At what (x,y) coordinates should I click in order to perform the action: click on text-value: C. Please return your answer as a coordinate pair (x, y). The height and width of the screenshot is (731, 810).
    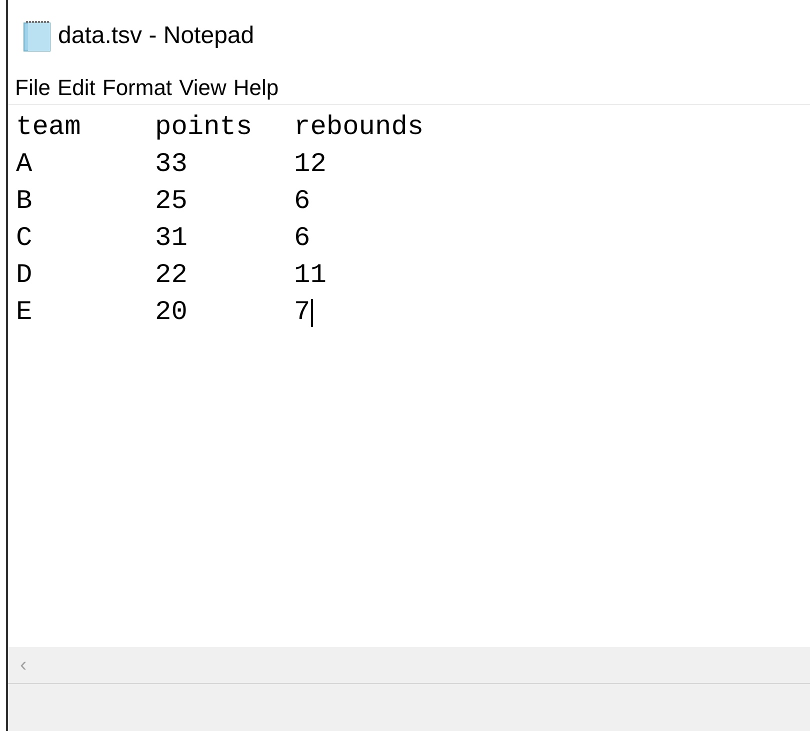
    Looking at the image, I should click on (25, 239).